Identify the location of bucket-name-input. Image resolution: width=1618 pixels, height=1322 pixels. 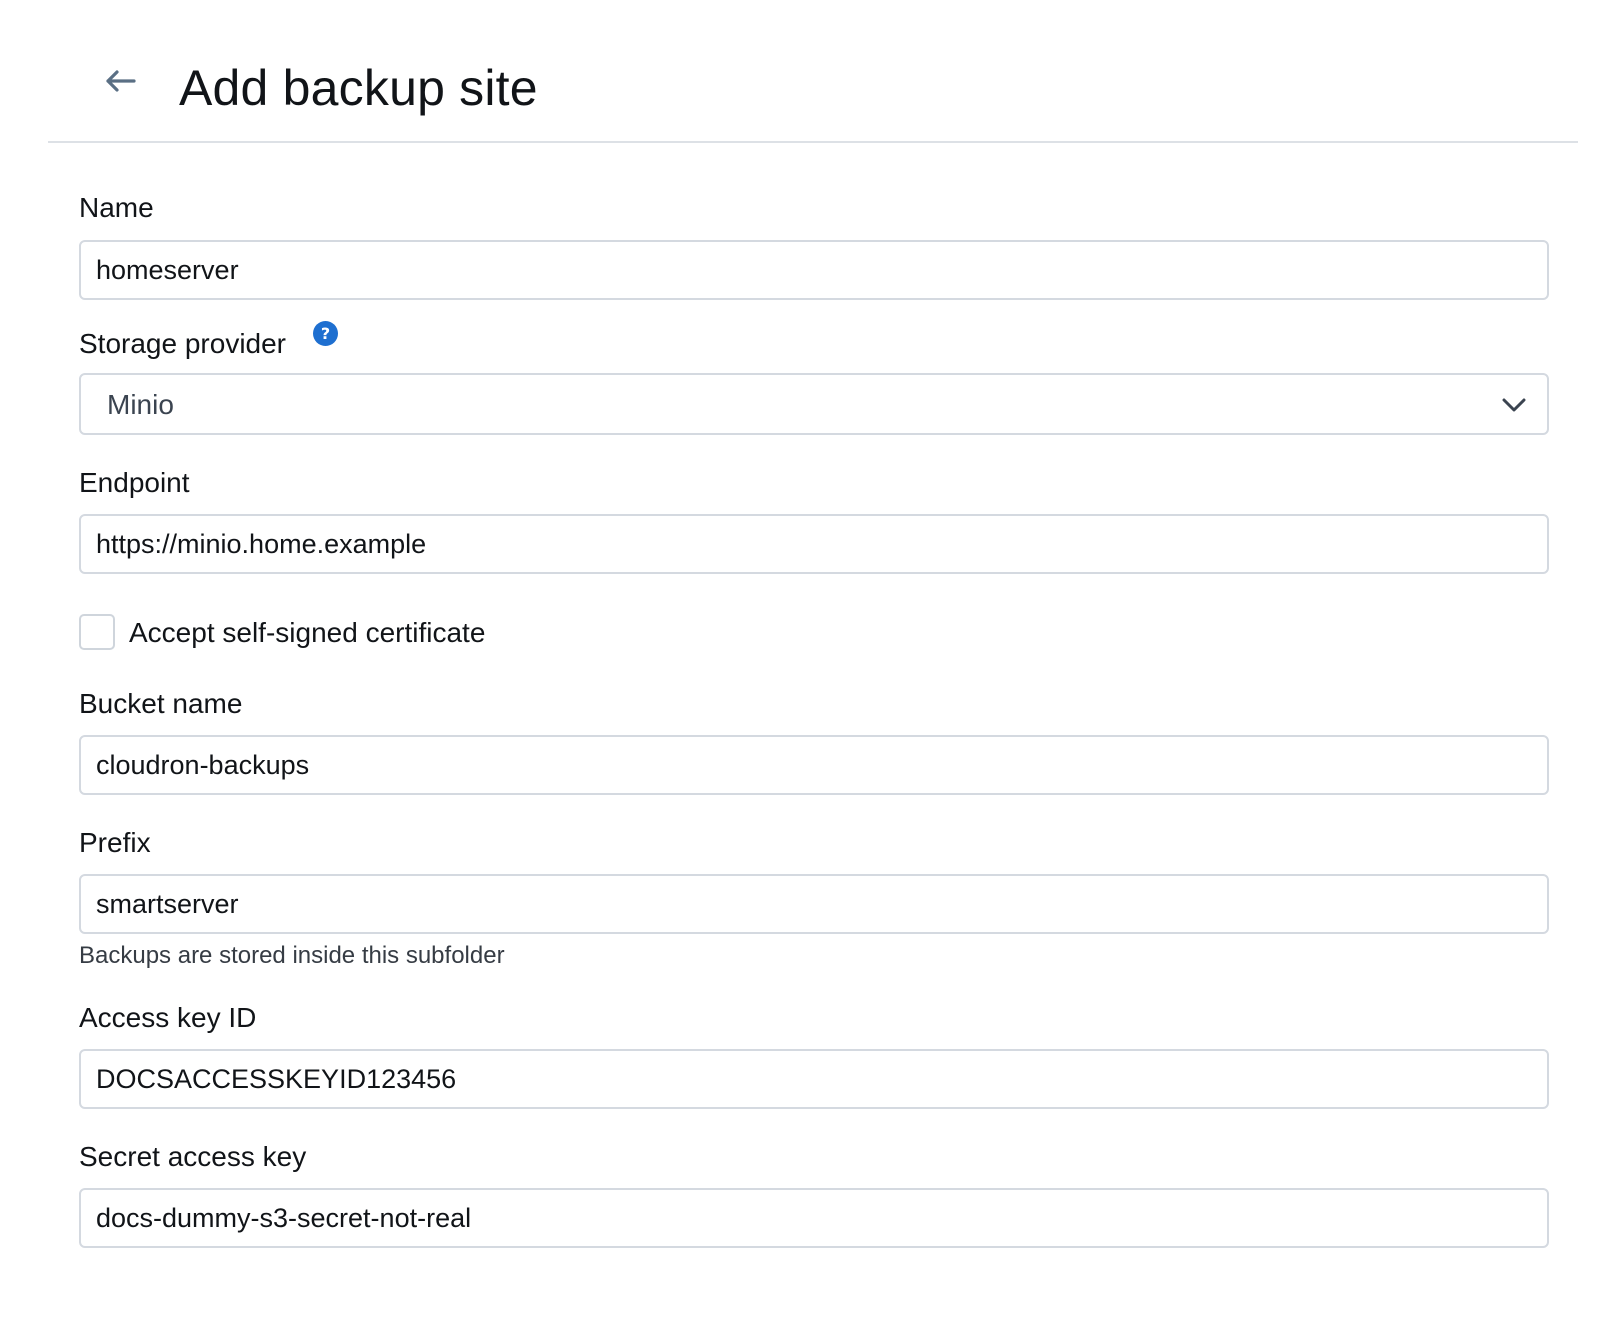
(814, 765).